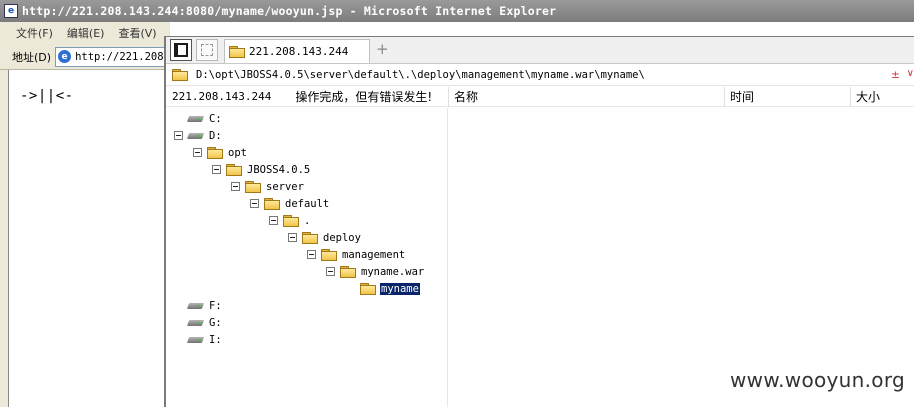  Describe the element at coordinates (586, 96) in the screenshot. I see `column-name: 名称` at that location.